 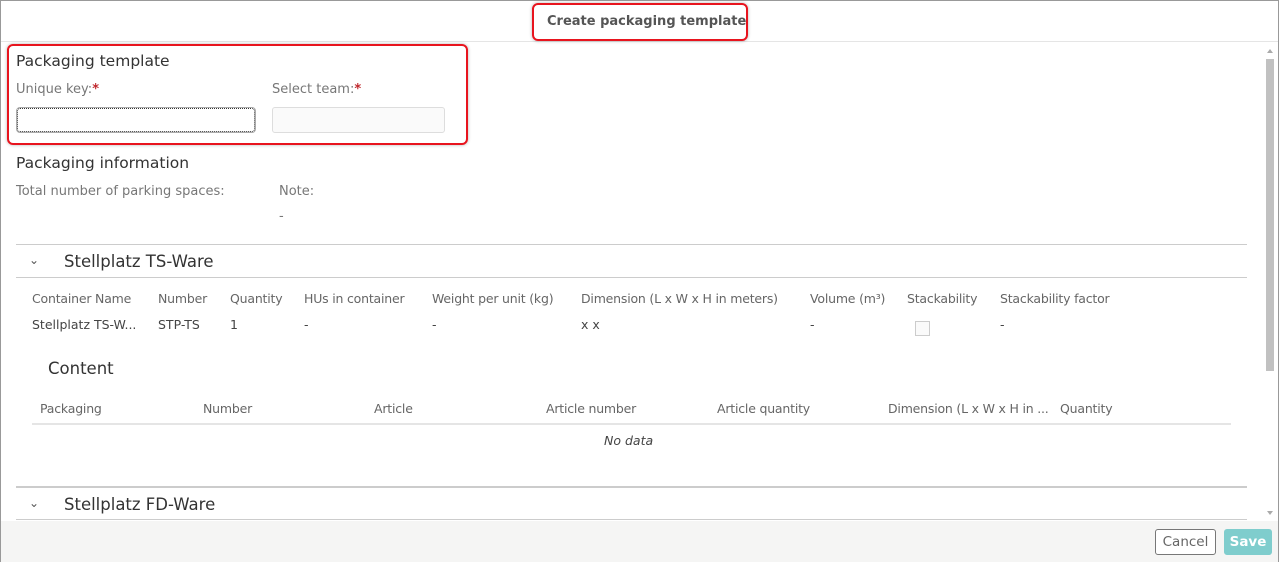 What do you see at coordinates (1270, 513) in the screenshot?
I see `scroll-down-icon` at bounding box center [1270, 513].